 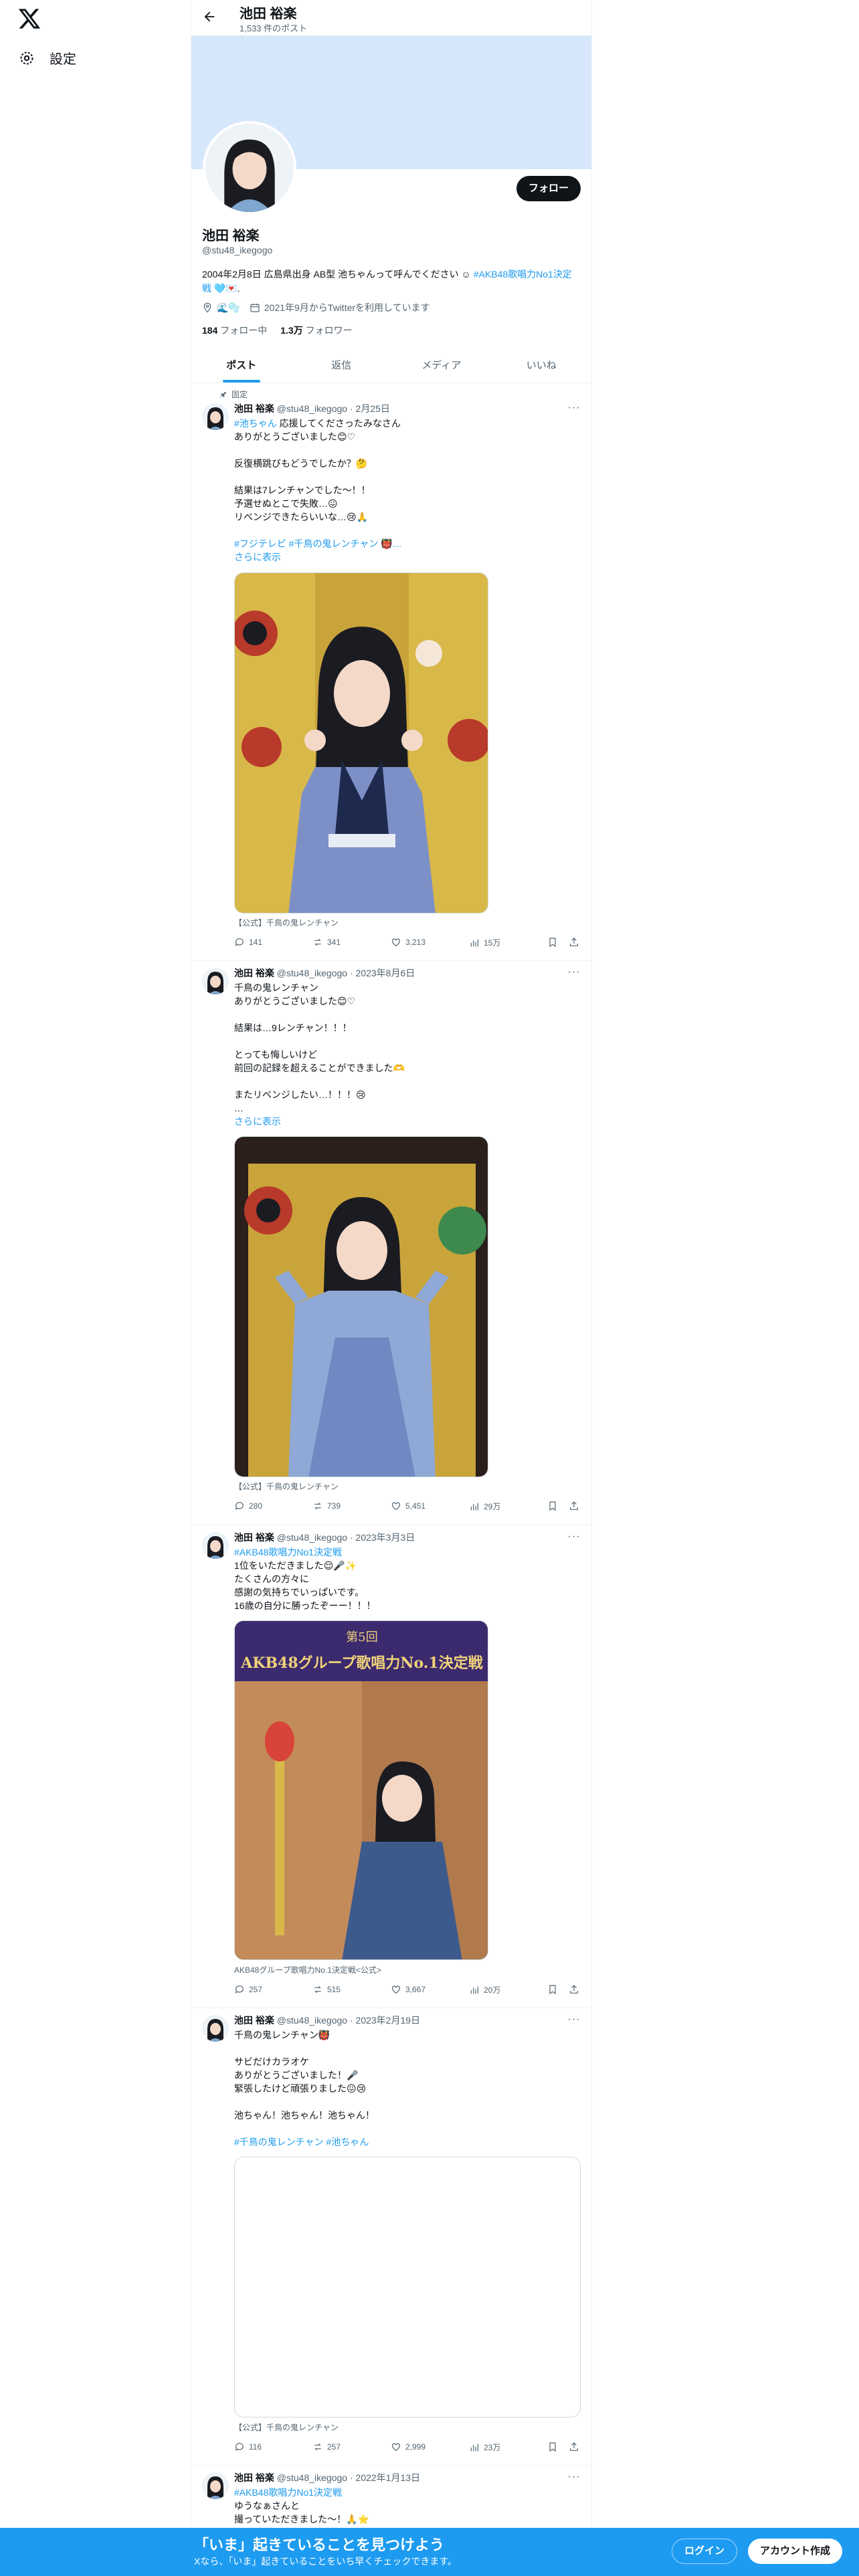 I want to click on reply-button: 257, so click(x=248, y=1990).